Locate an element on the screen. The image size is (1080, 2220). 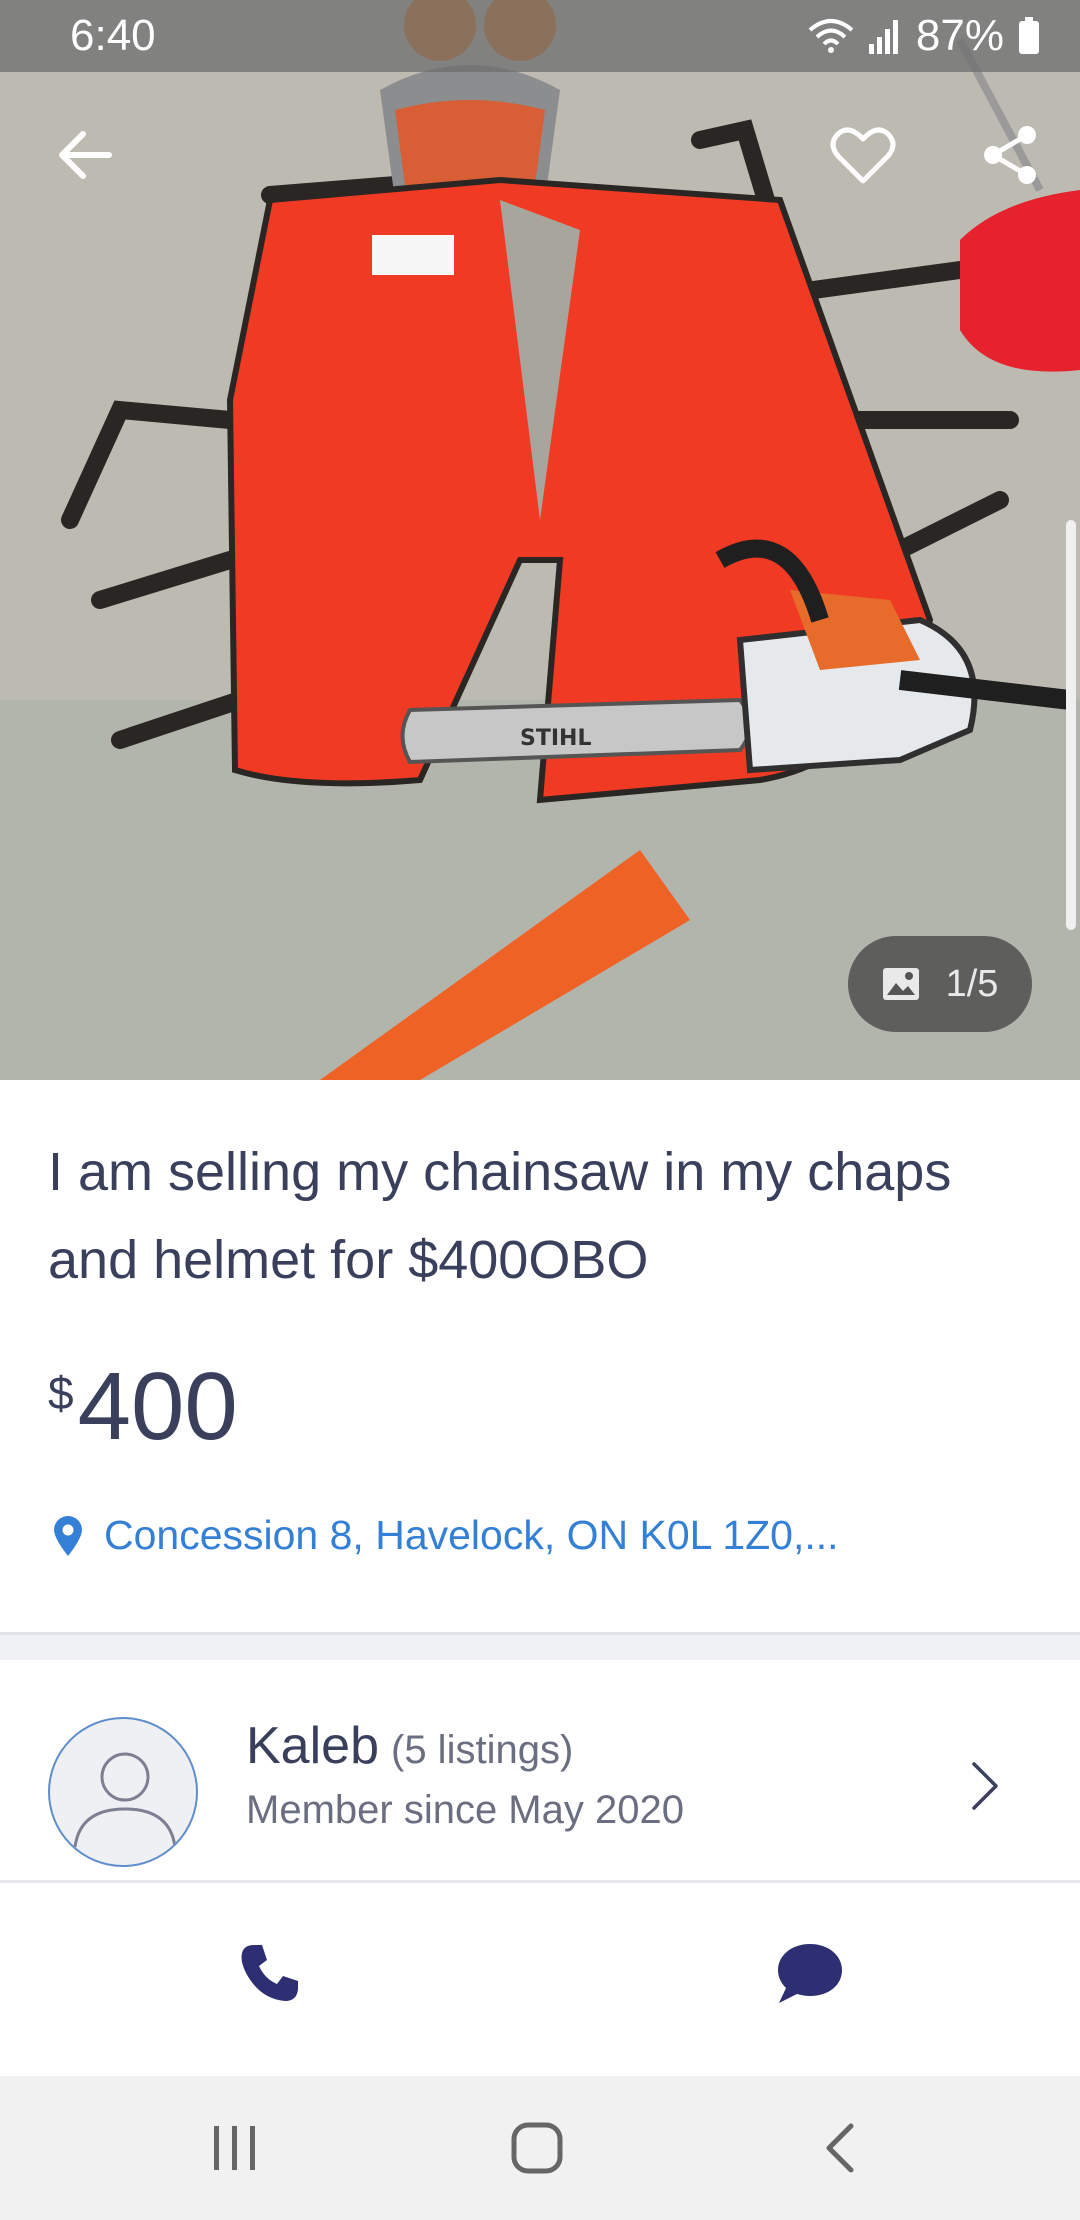
signal-icon is located at coordinates (883, 37).